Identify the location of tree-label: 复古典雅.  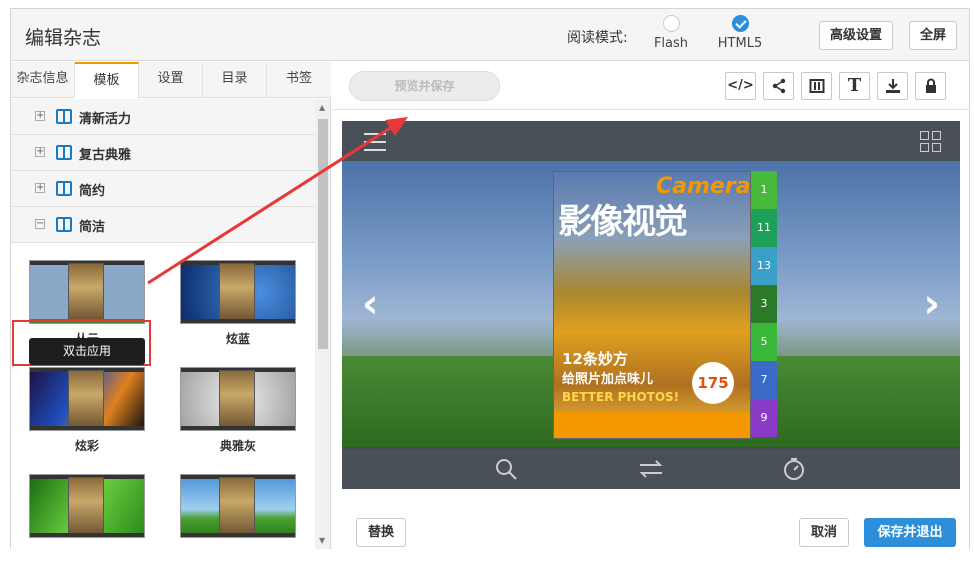
(105, 155).